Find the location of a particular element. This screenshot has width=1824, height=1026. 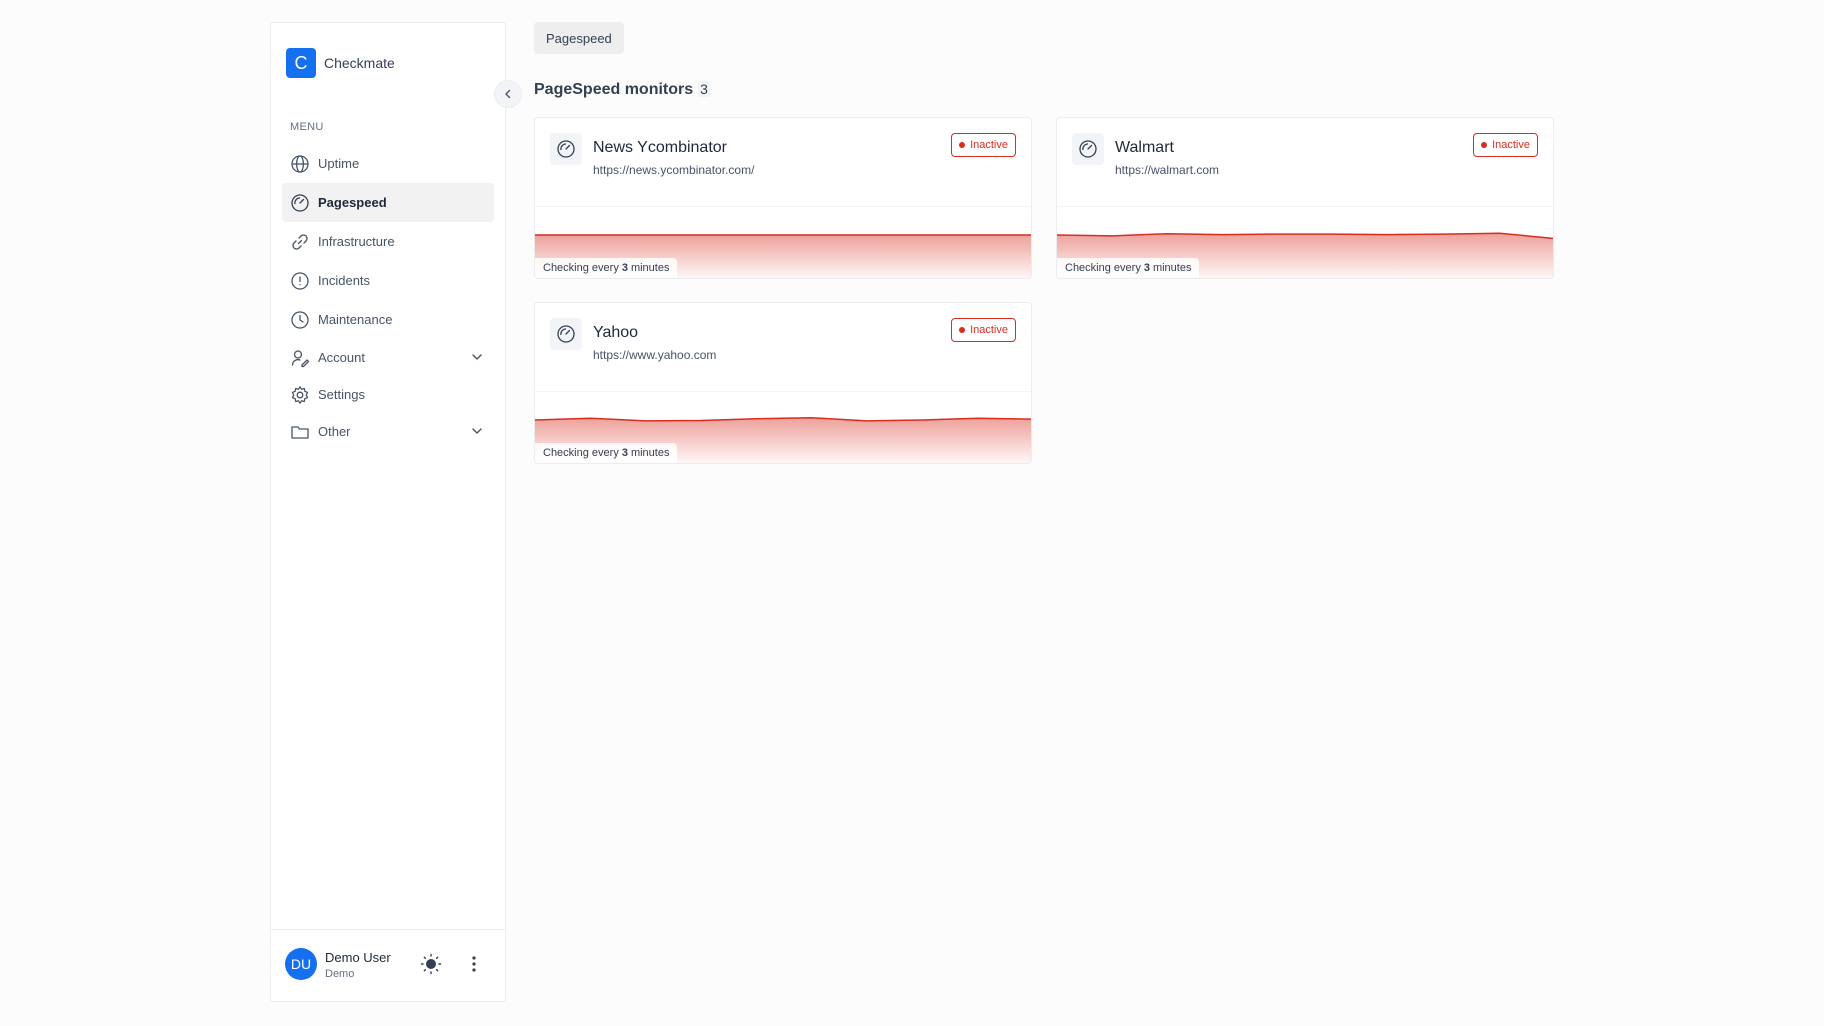

monitor-count: 3 is located at coordinates (704, 89).